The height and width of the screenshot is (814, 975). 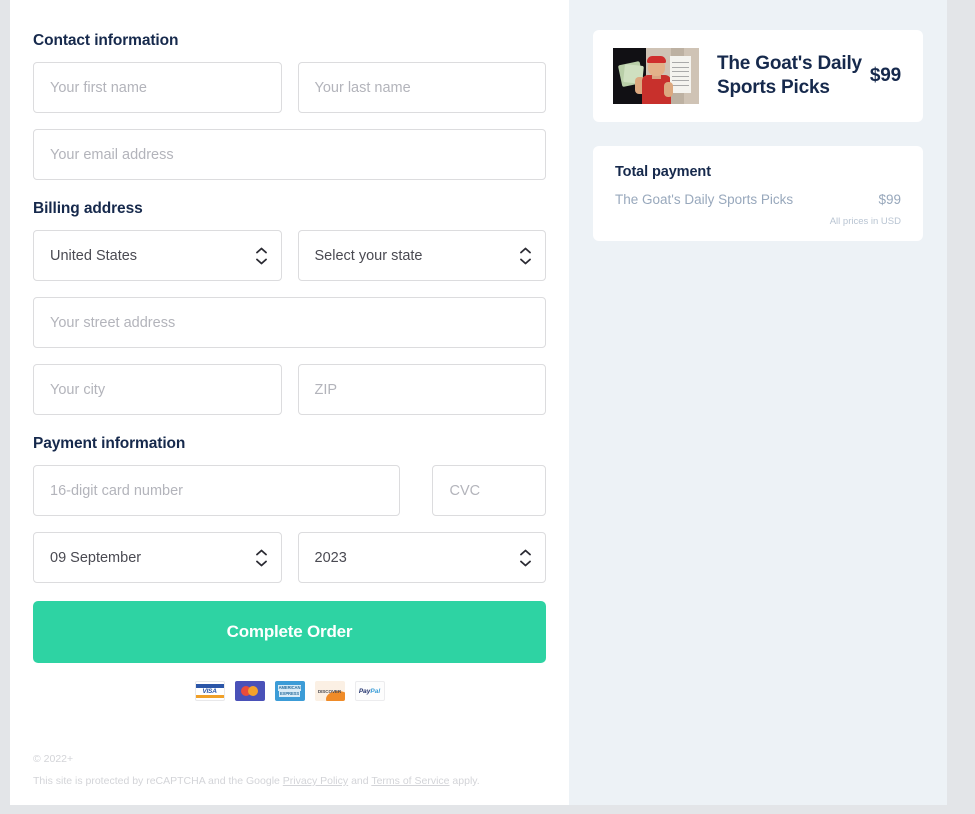 I want to click on complete-order-button: Complete Order, so click(x=289, y=632).